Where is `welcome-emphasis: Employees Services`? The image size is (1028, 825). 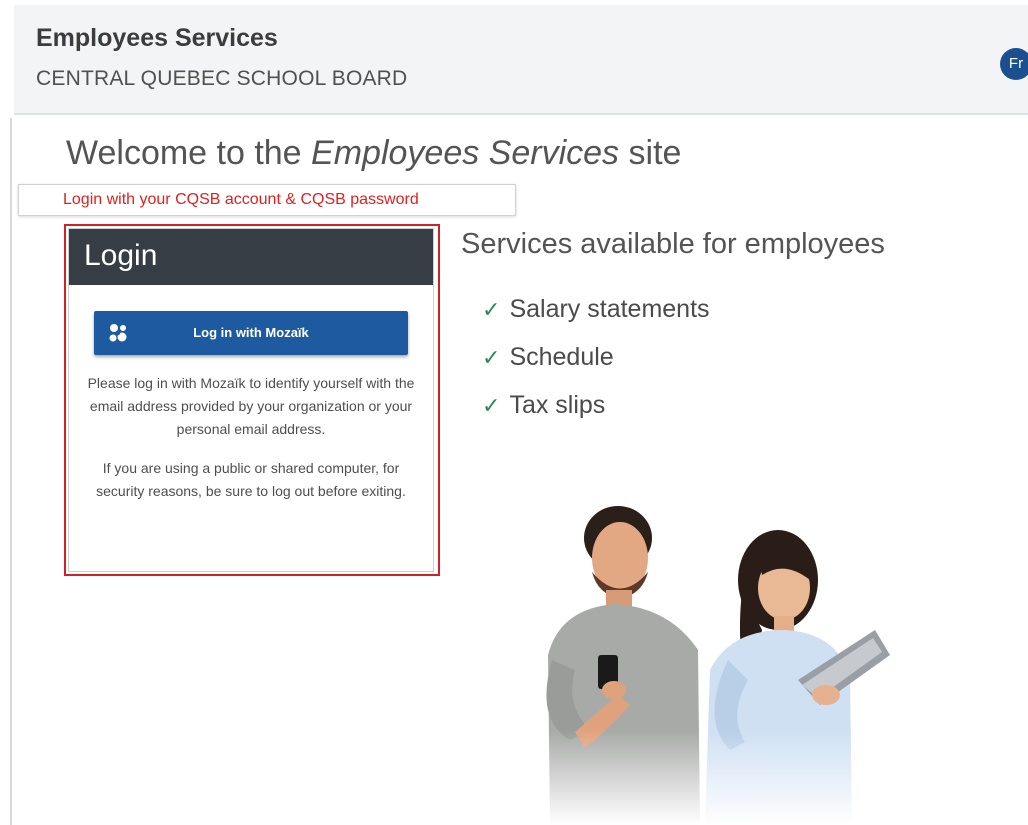
welcome-emphasis: Employees Services is located at coordinates (465, 153).